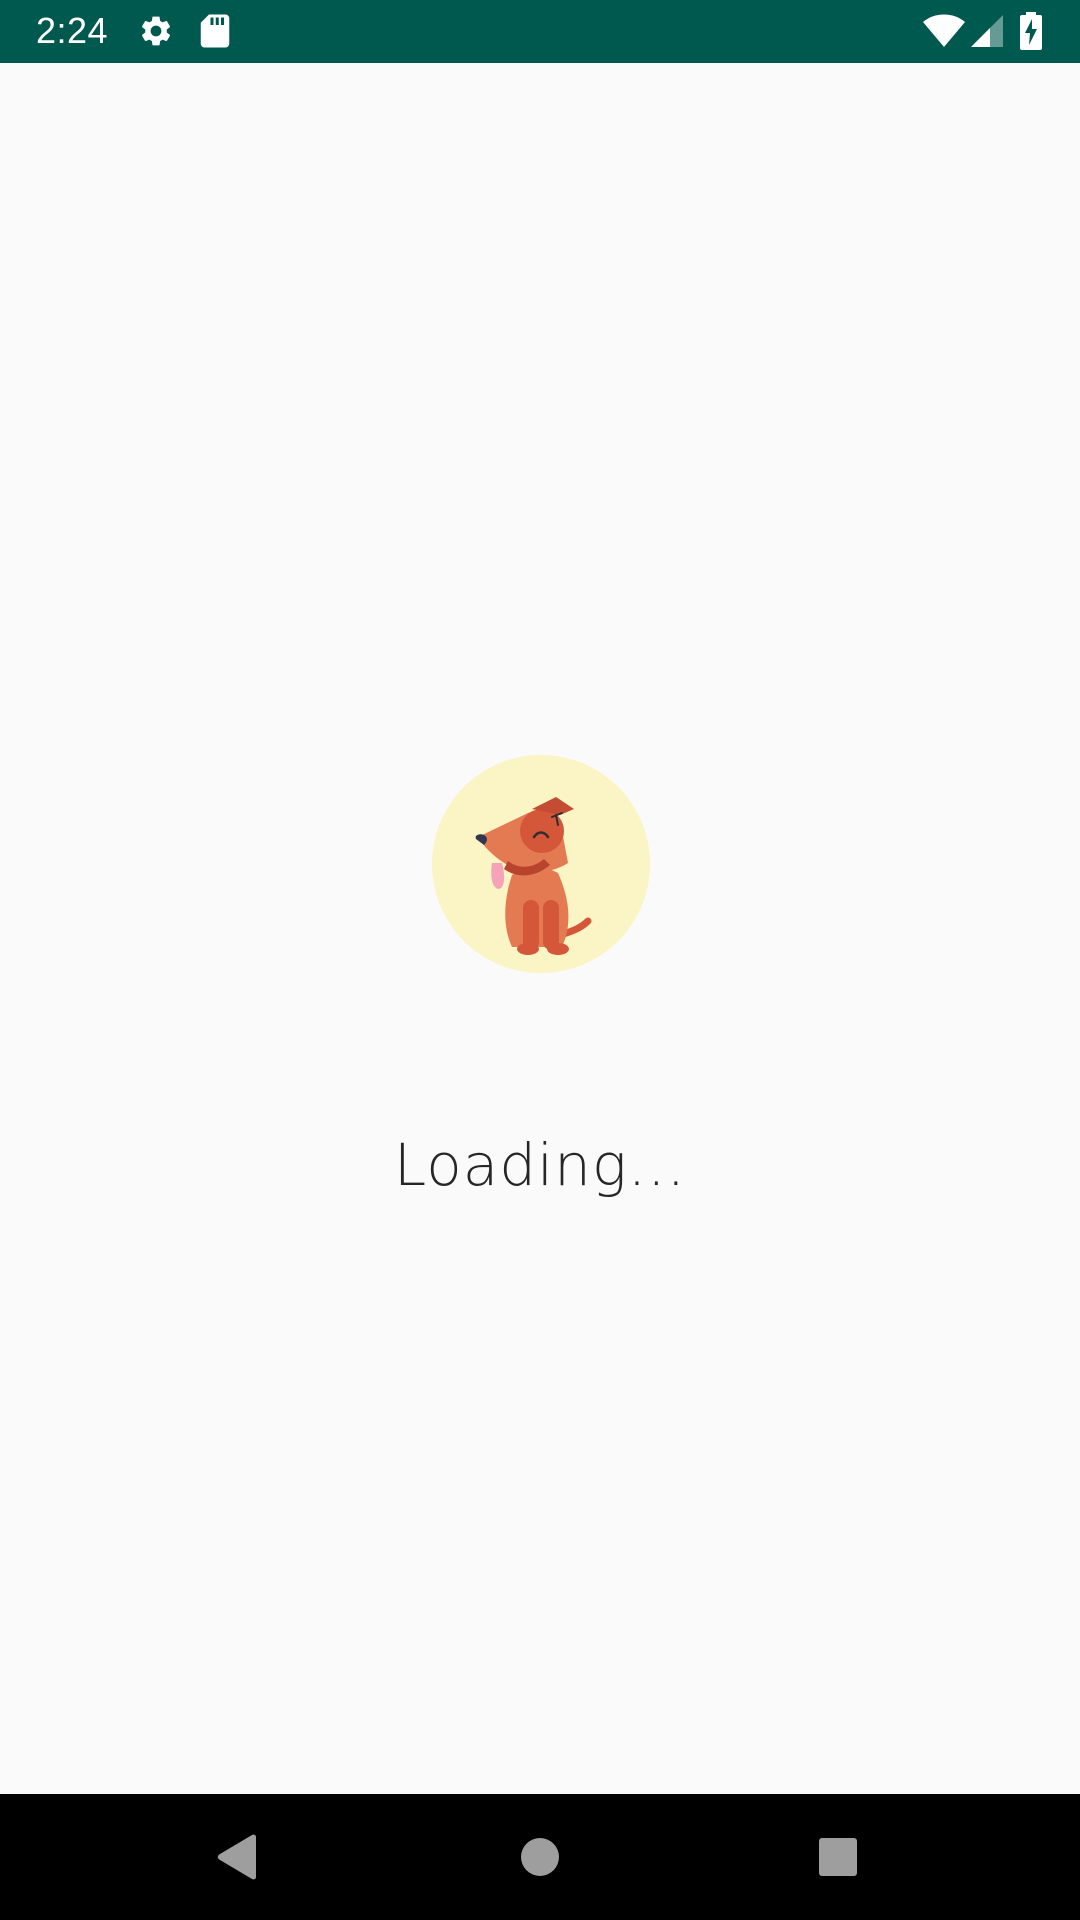 The height and width of the screenshot is (1920, 1080). I want to click on mascot-badge, so click(541, 864).